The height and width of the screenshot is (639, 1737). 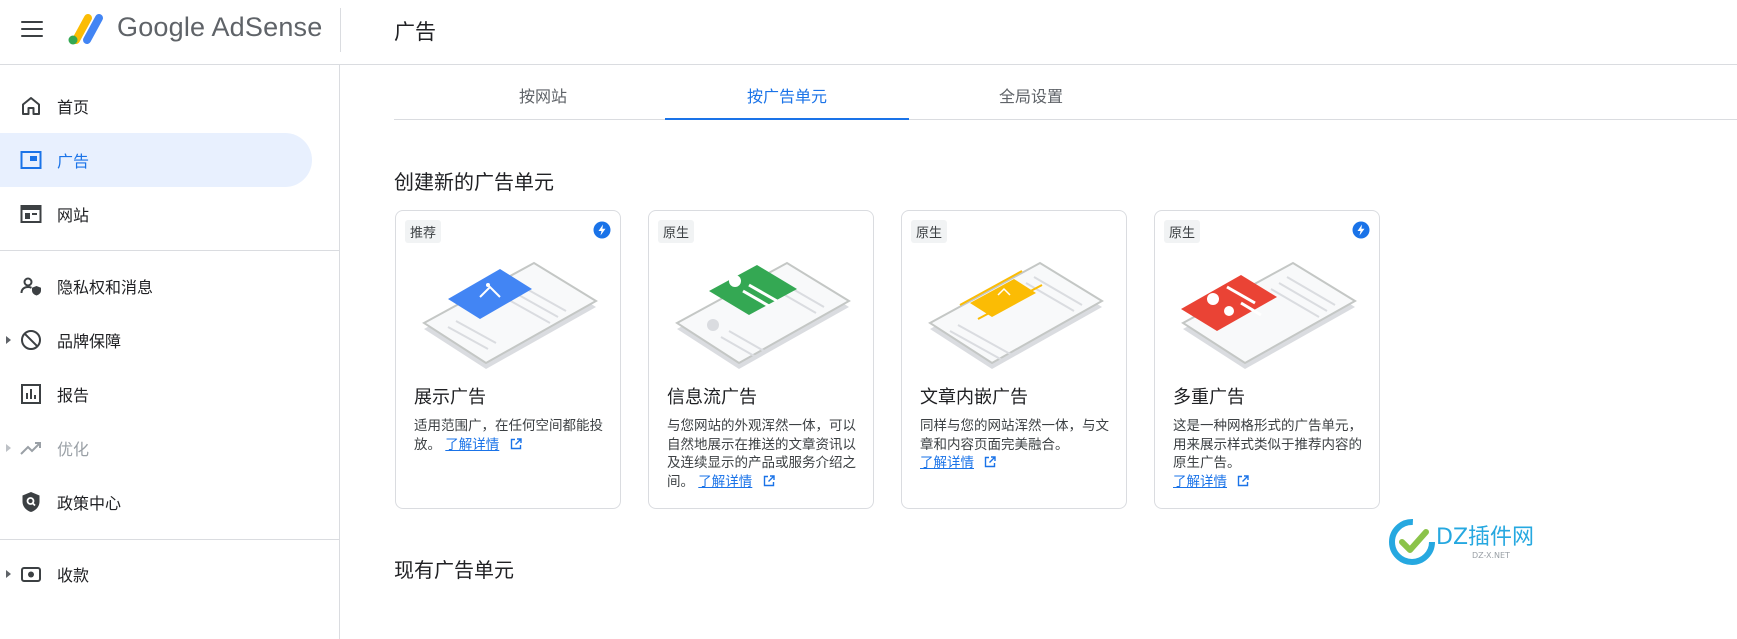 What do you see at coordinates (156, 214) in the screenshot?
I see `sidebar-item-sites: 网站` at bounding box center [156, 214].